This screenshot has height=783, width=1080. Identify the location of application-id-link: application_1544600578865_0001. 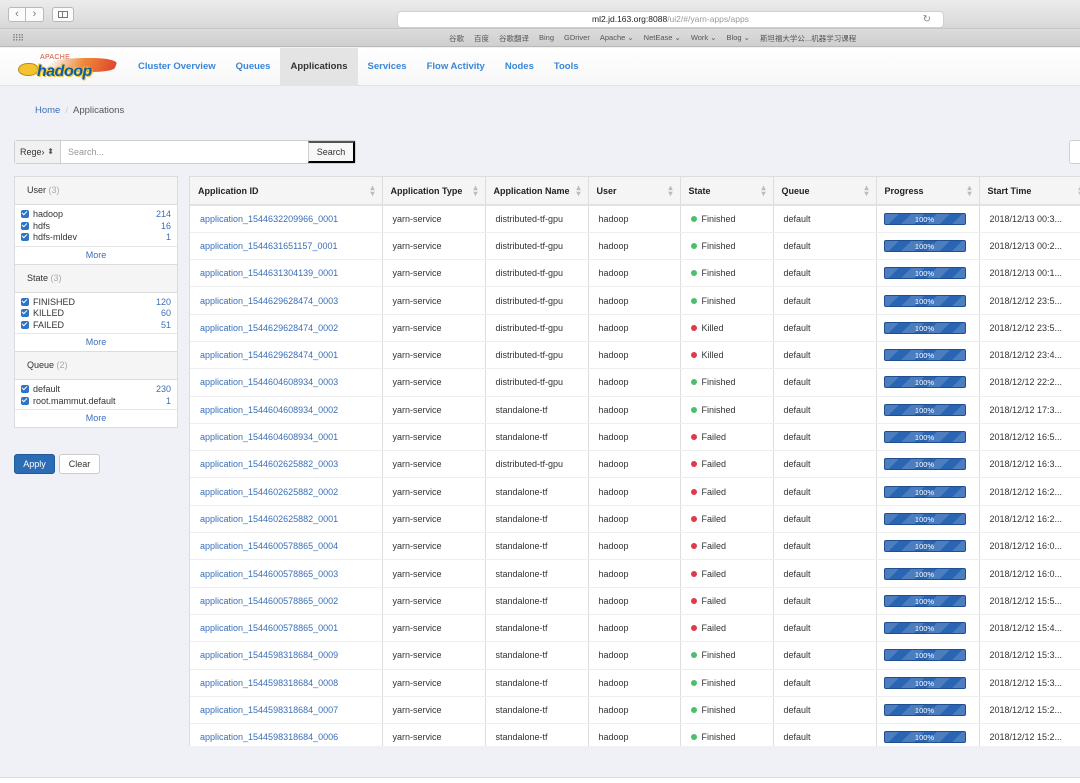
(286, 628).